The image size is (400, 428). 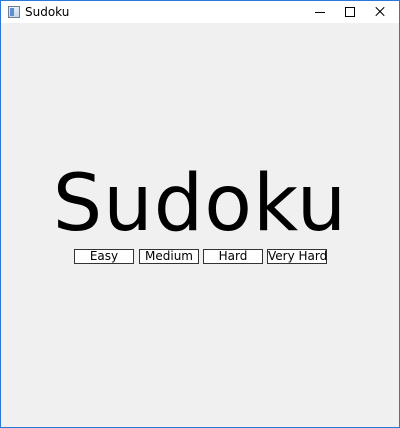 I want to click on window-title: Sudoku, so click(x=47, y=12).